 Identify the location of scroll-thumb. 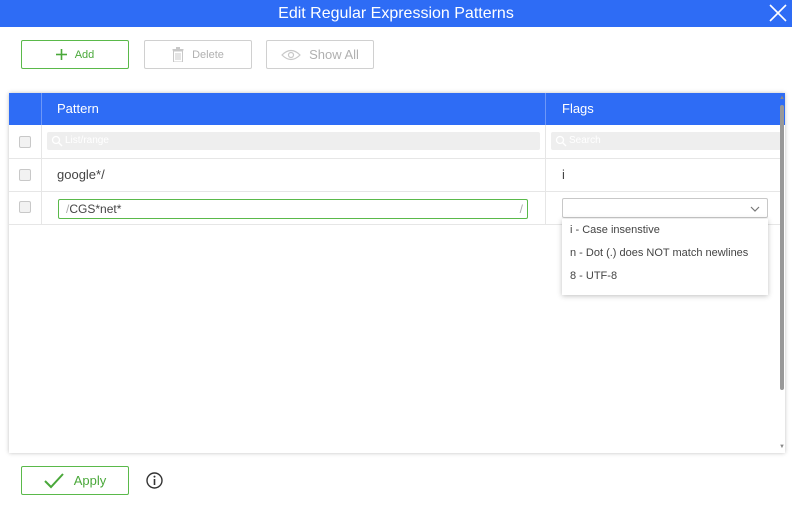
(782, 247).